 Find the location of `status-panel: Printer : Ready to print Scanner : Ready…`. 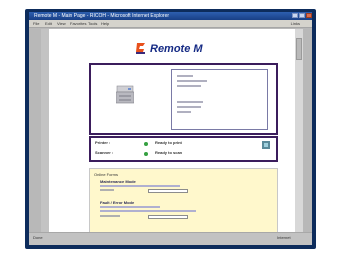

status-panel: Printer : Ready to print Scanner : Ready… is located at coordinates (183, 149).